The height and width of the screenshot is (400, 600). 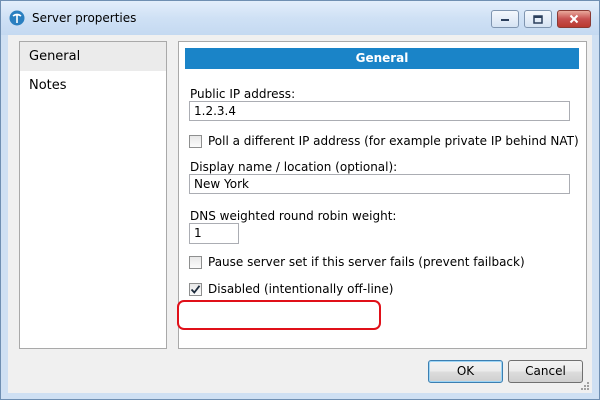 I want to click on minimize-button, so click(x=505, y=19).